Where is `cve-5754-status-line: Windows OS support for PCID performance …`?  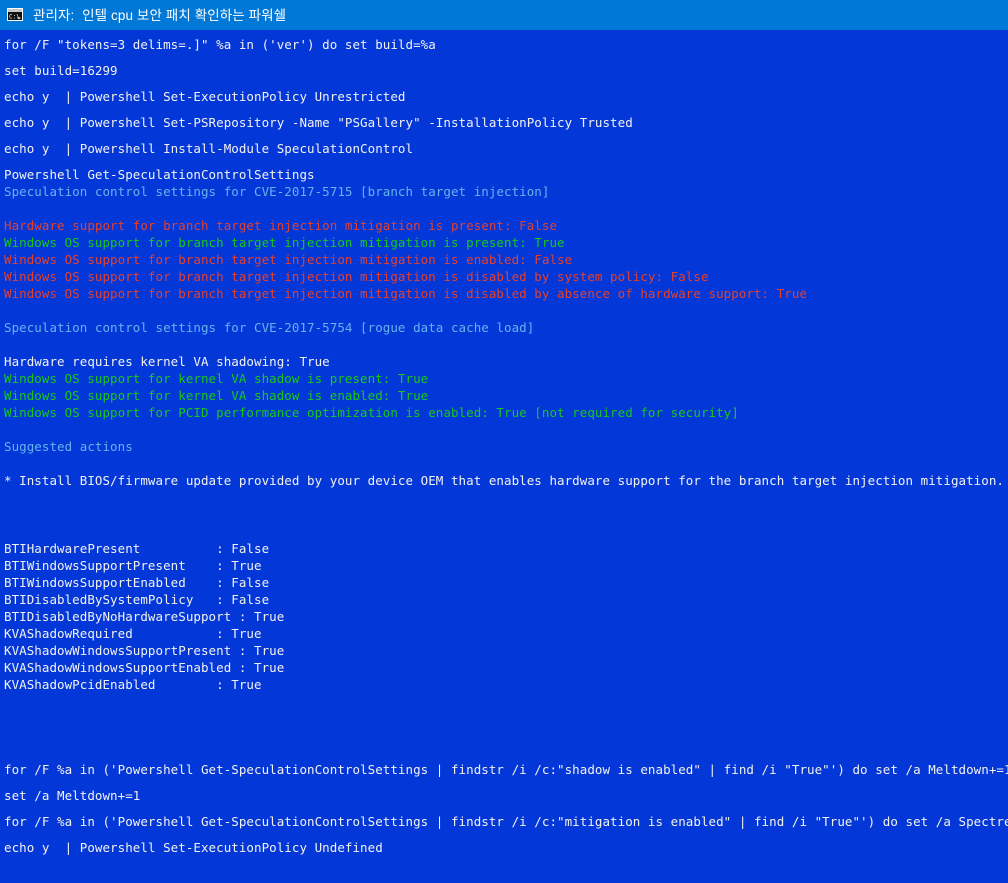
cve-5754-status-line: Windows OS support for PCID performance … is located at coordinates (371, 412).